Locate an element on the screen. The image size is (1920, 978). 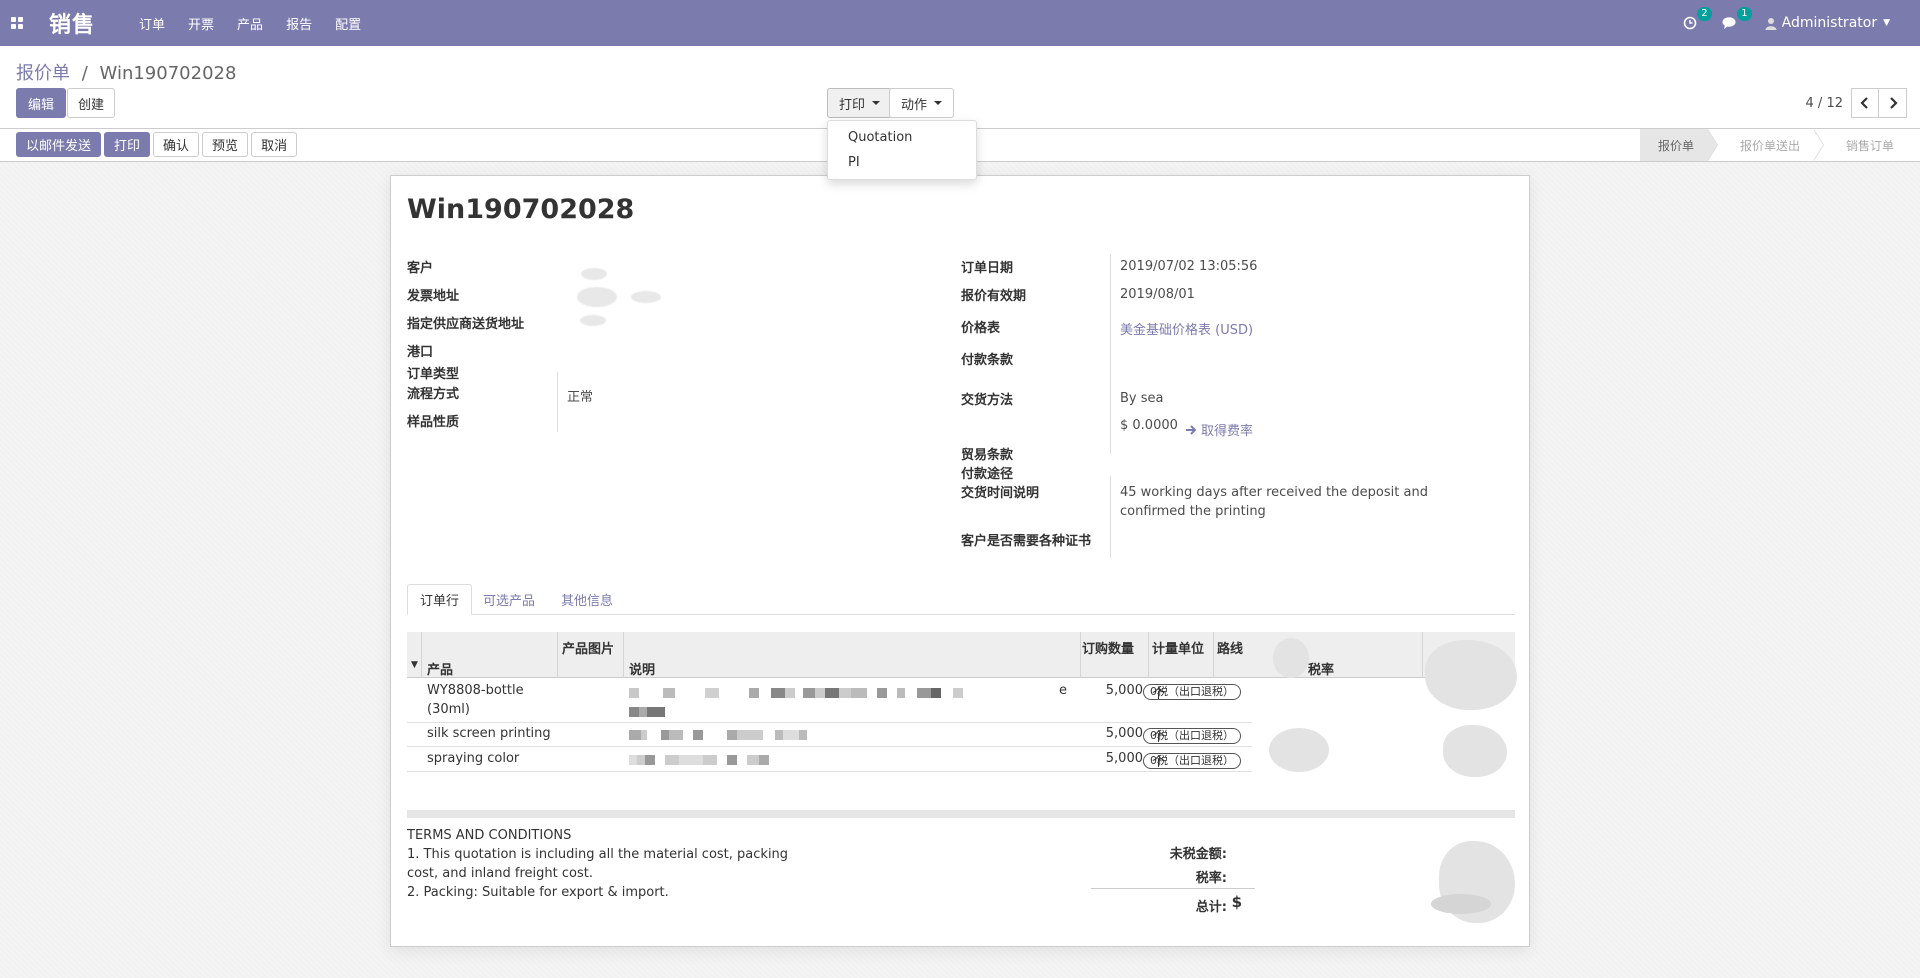
print-dropdown-label: 打印 is located at coordinates (852, 105).